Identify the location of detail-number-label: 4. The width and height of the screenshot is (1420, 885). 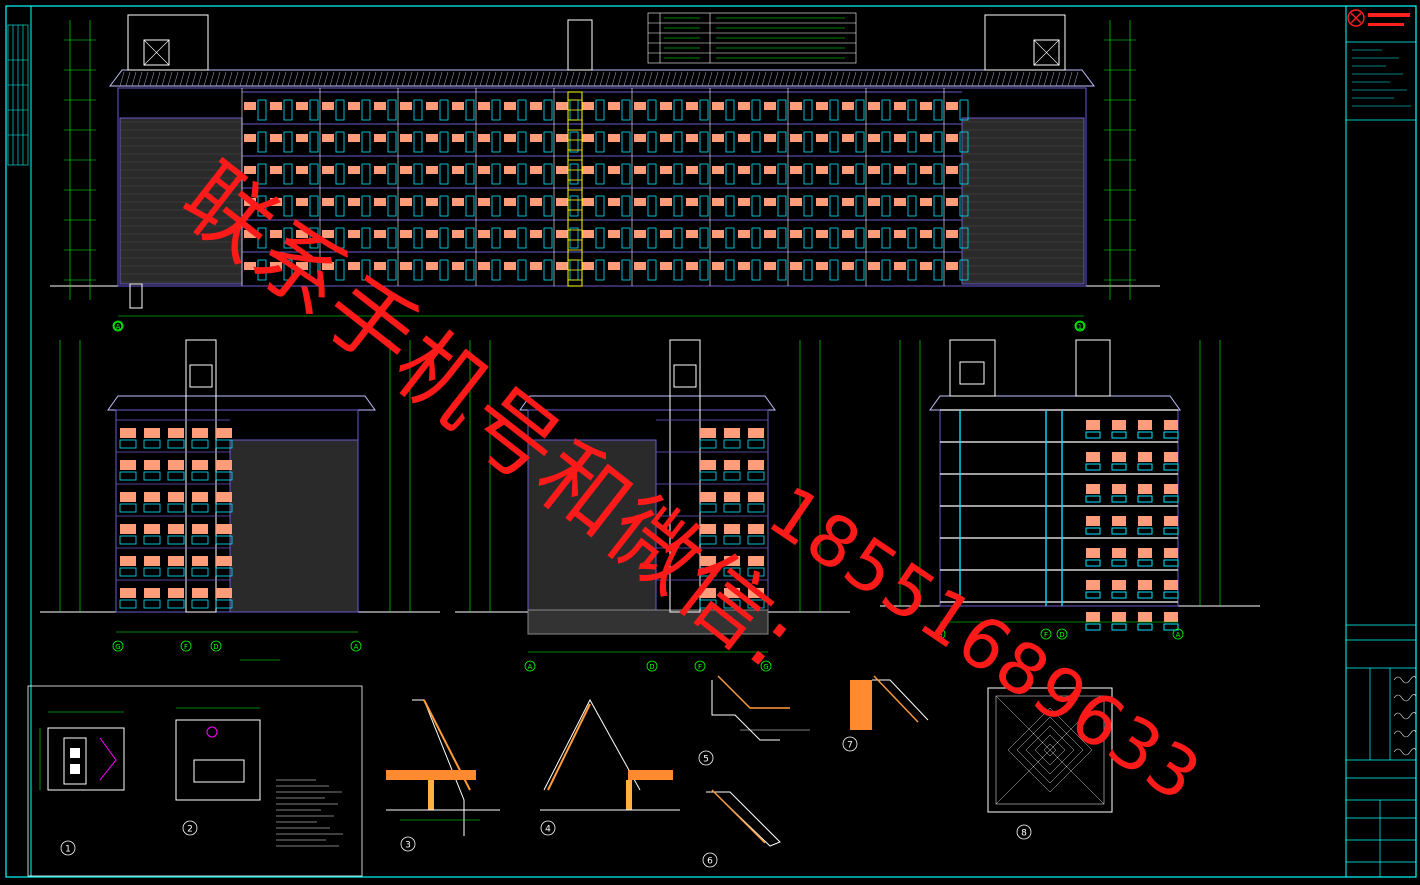
(548, 830).